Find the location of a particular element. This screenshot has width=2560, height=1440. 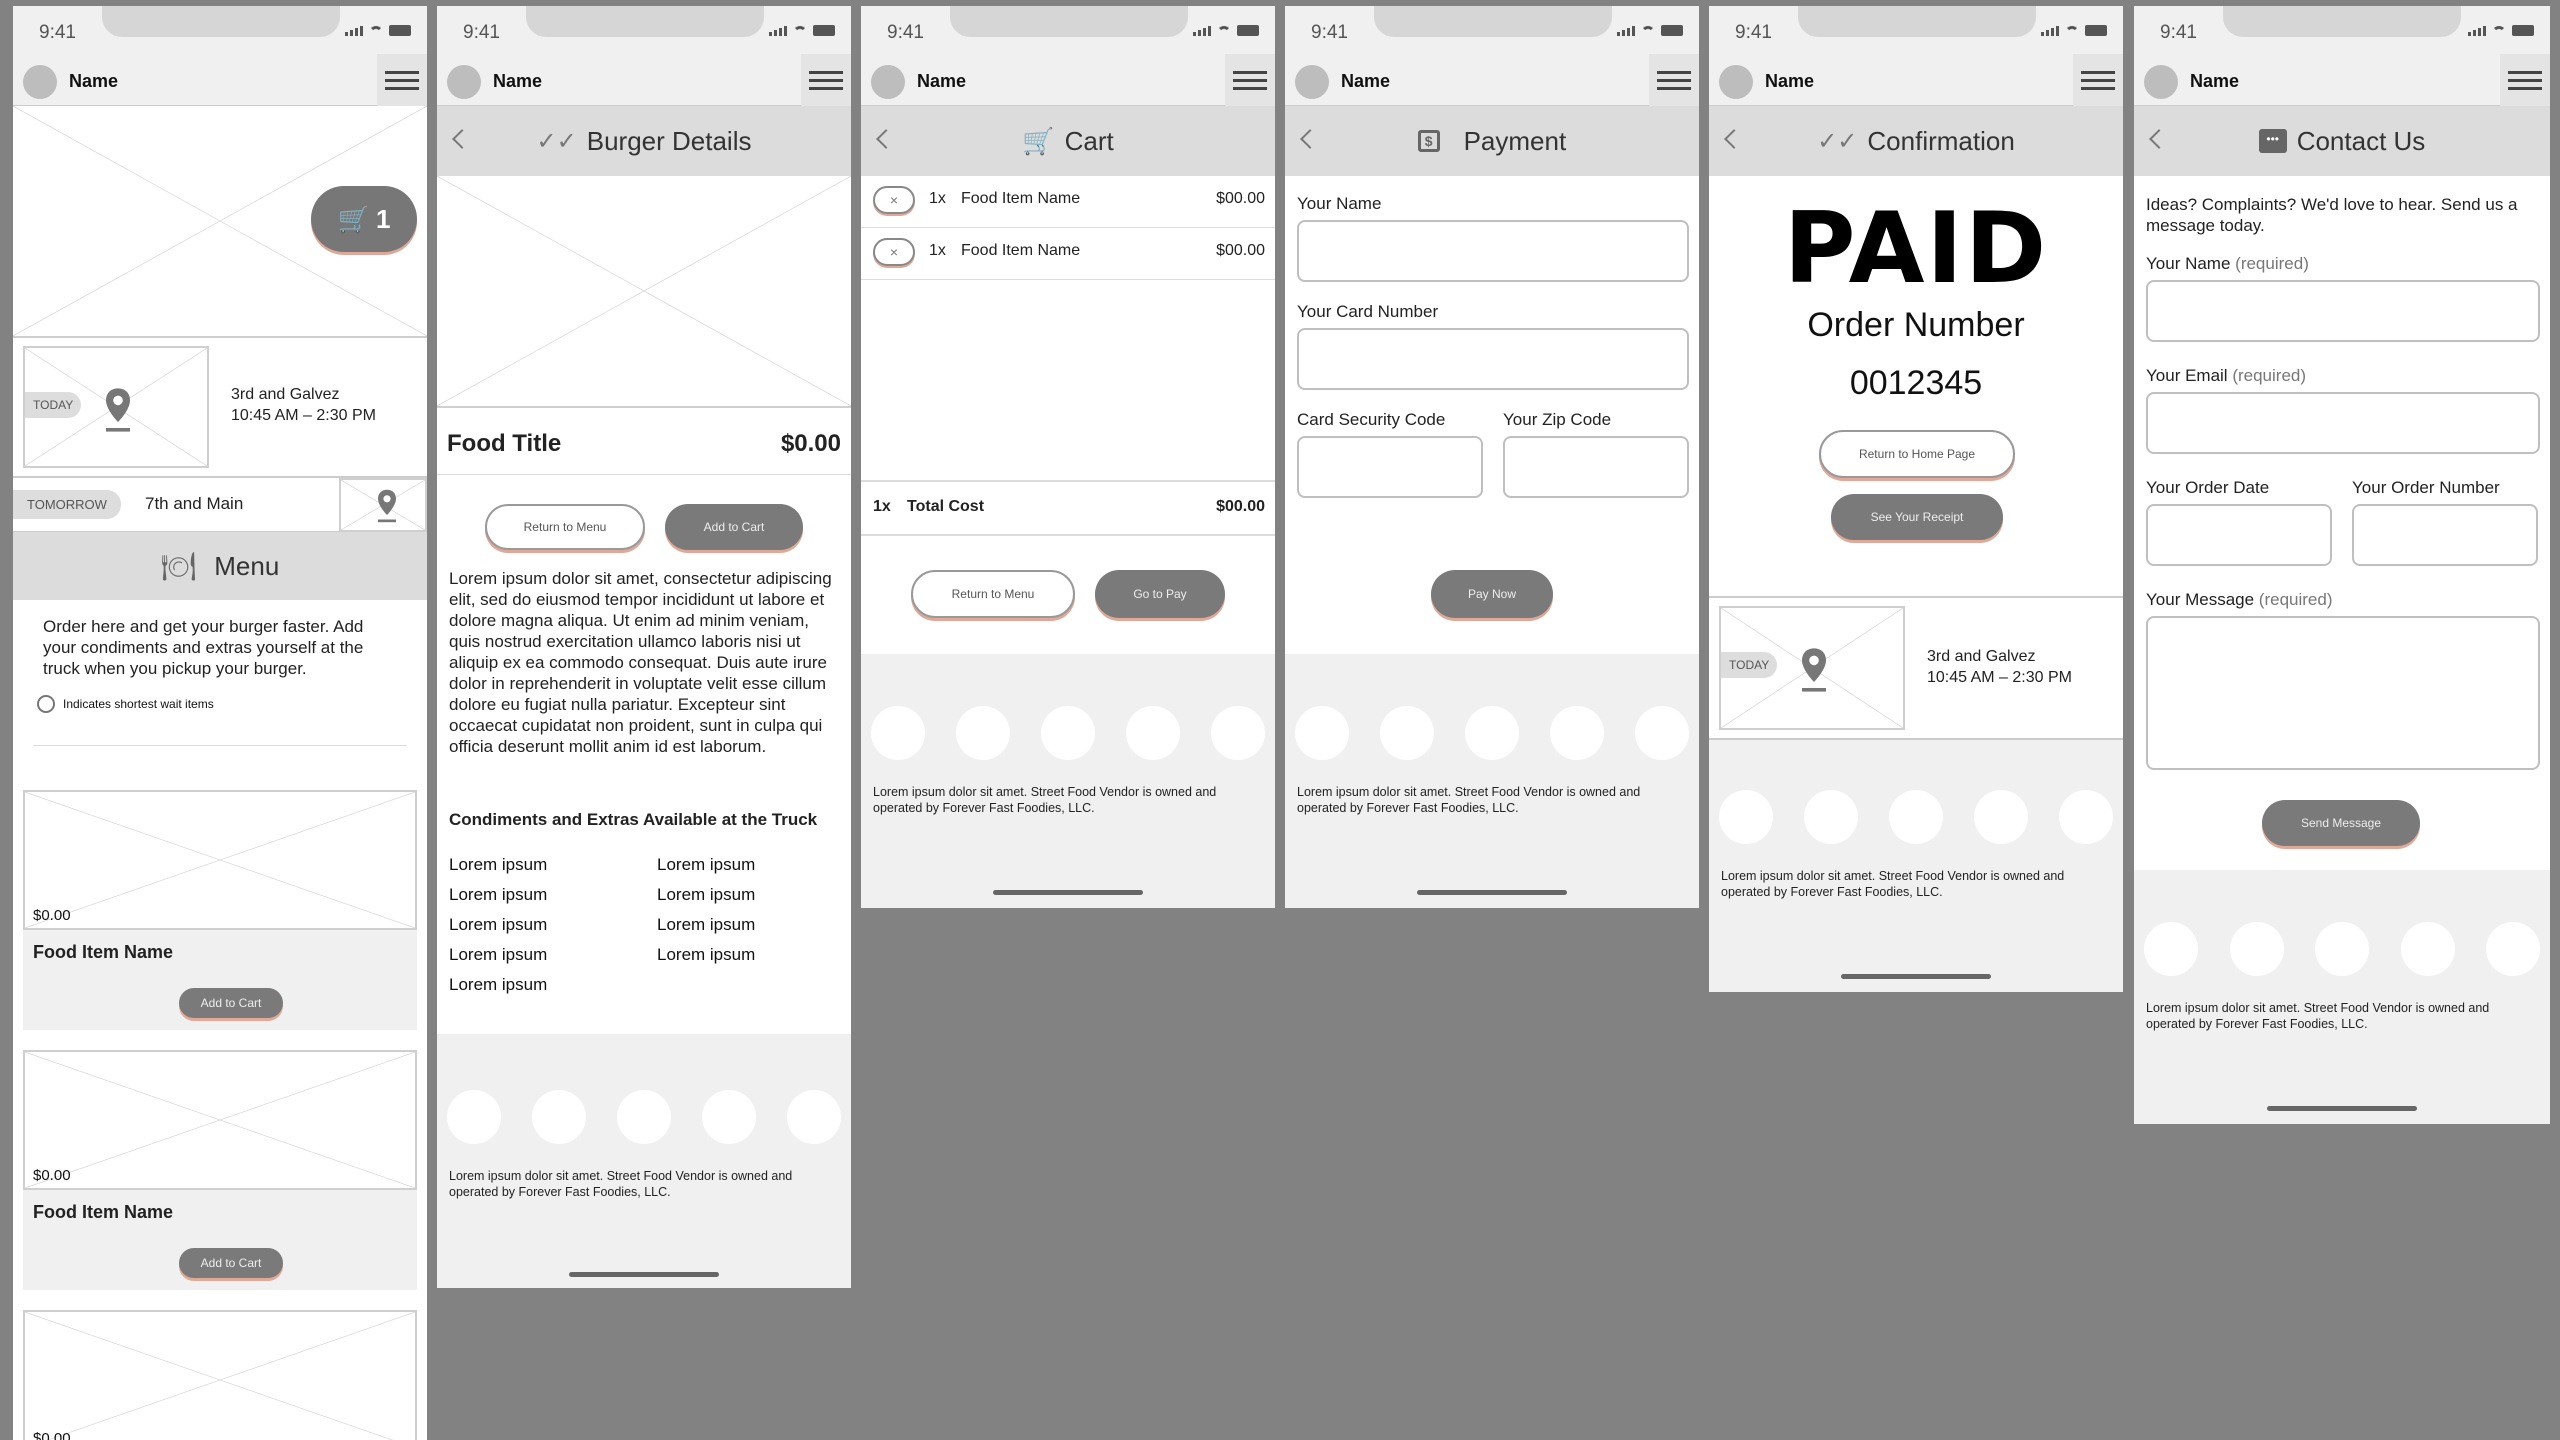

cart-button: 🛒 1 is located at coordinates (364, 219).